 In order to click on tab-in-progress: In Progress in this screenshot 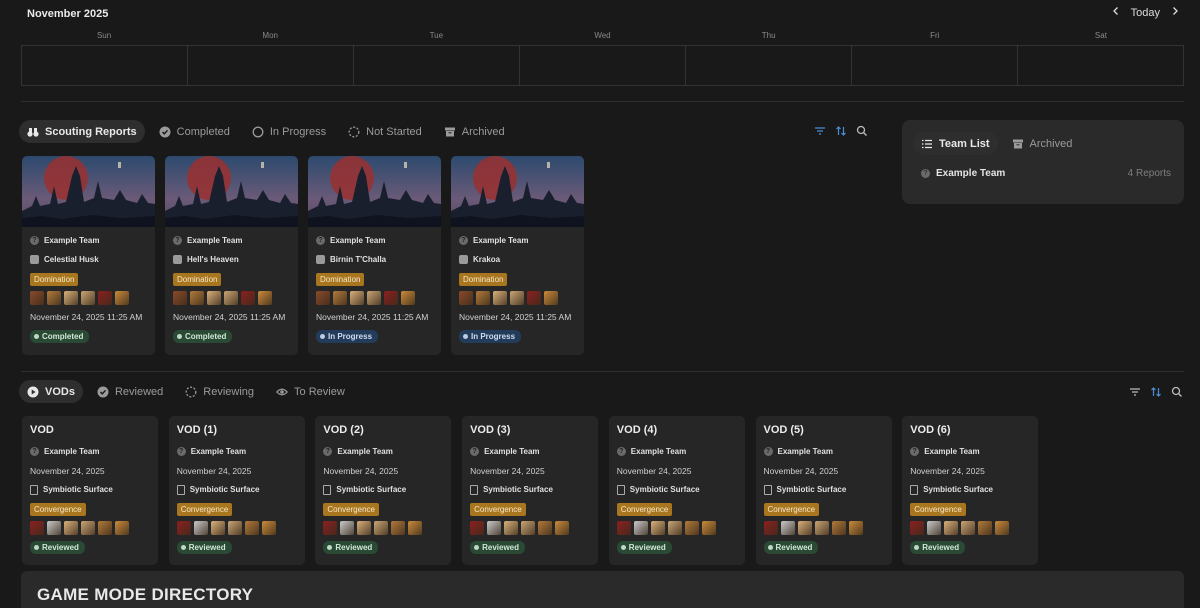, I will do `click(289, 131)`.